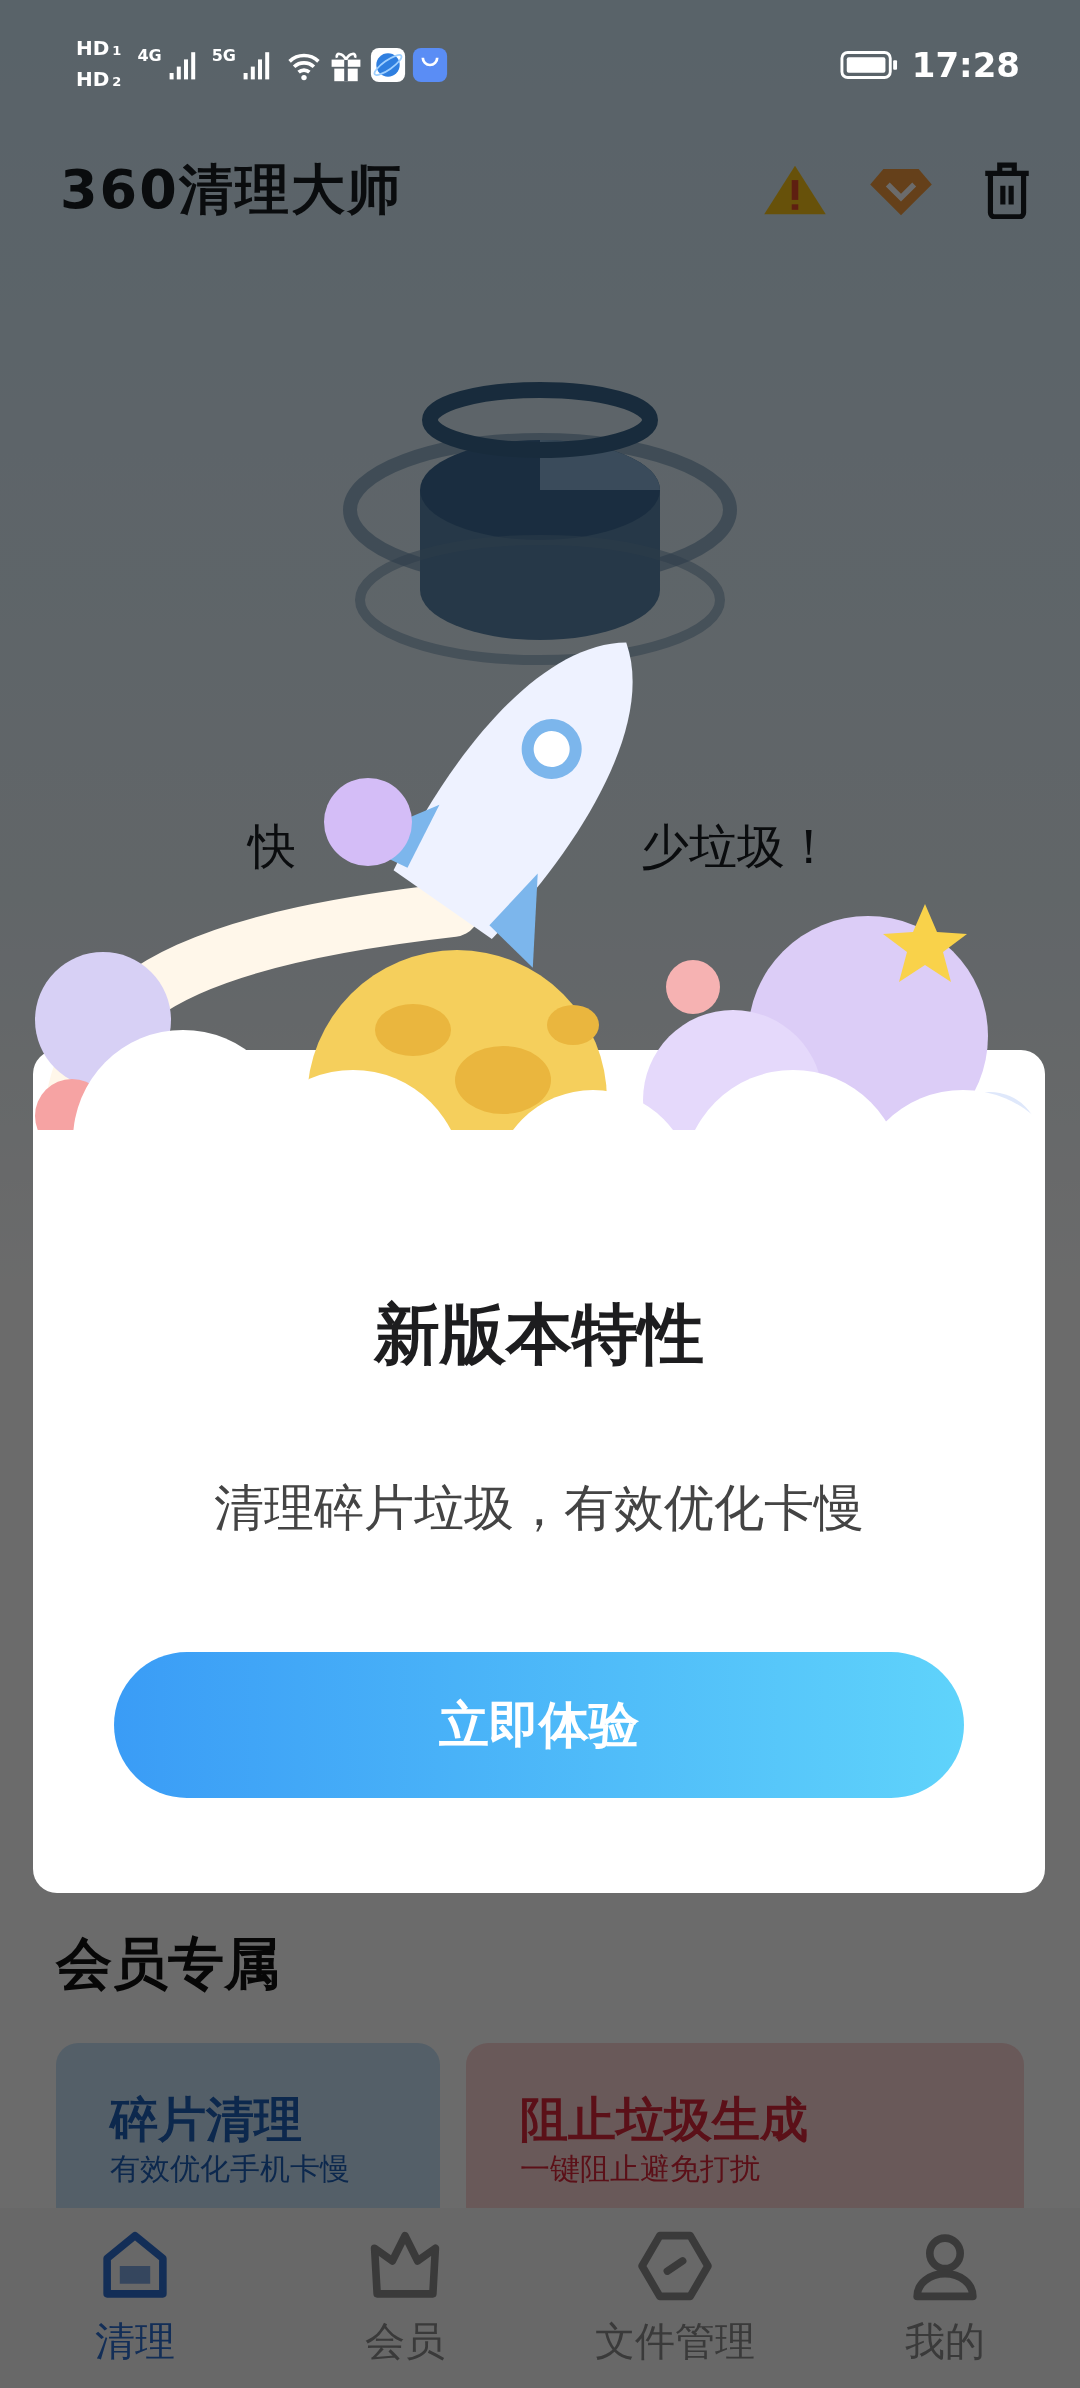 The width and height of the screenshot is (1080, 2388). Describe the element at coordinates (429, 65) in the screenshot. I see `shopping-bag-app-icon` at that location.